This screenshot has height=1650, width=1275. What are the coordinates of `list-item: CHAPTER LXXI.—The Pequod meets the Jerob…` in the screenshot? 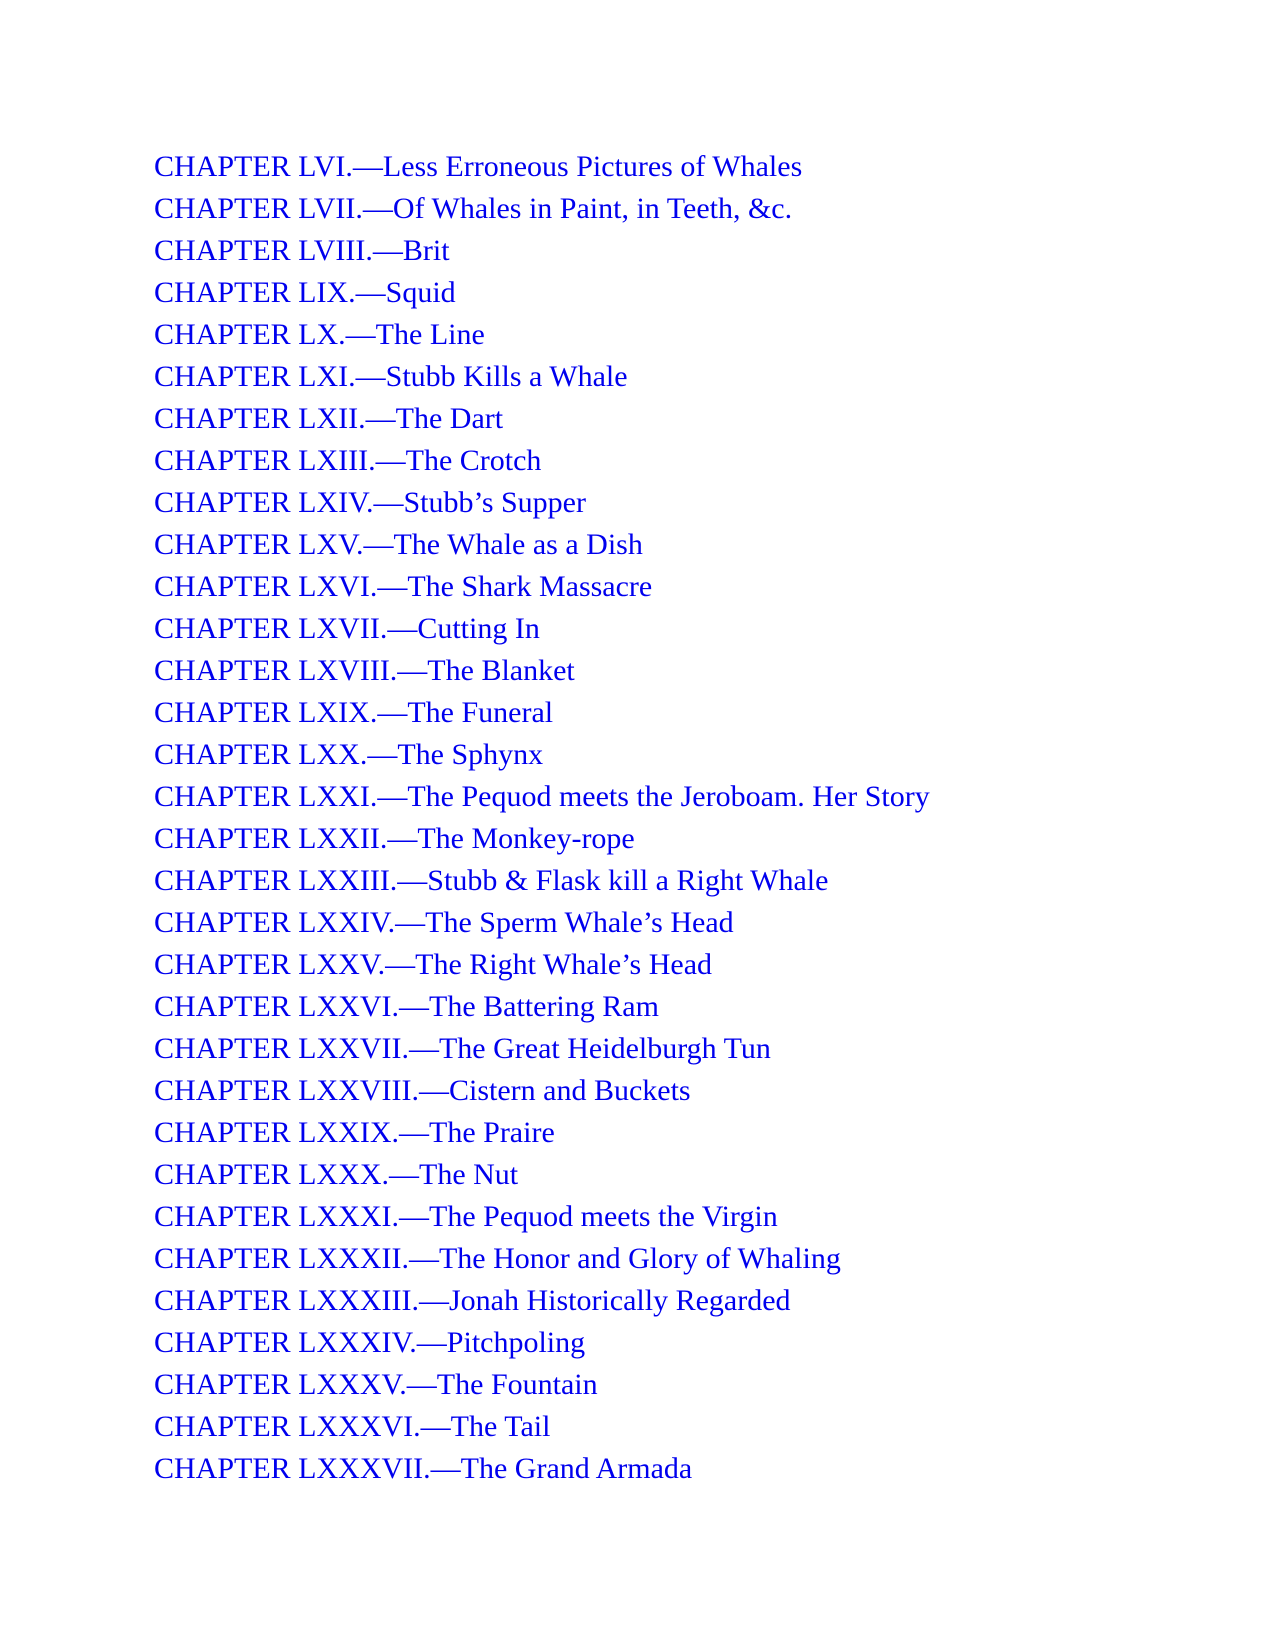 It's located at (542, 797).